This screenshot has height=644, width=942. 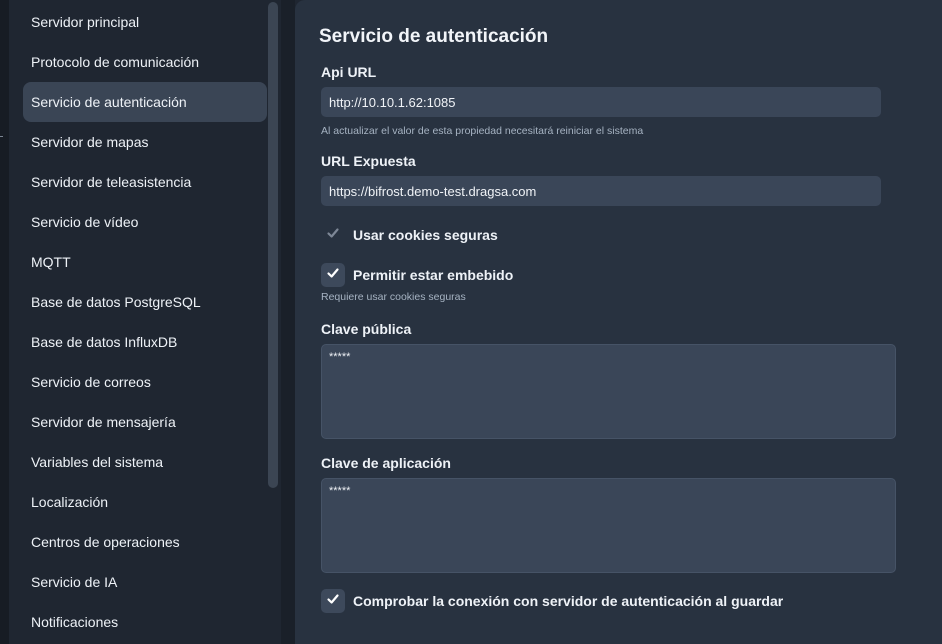 I want to click on exposed-url-input, so click(x=601, y=191).